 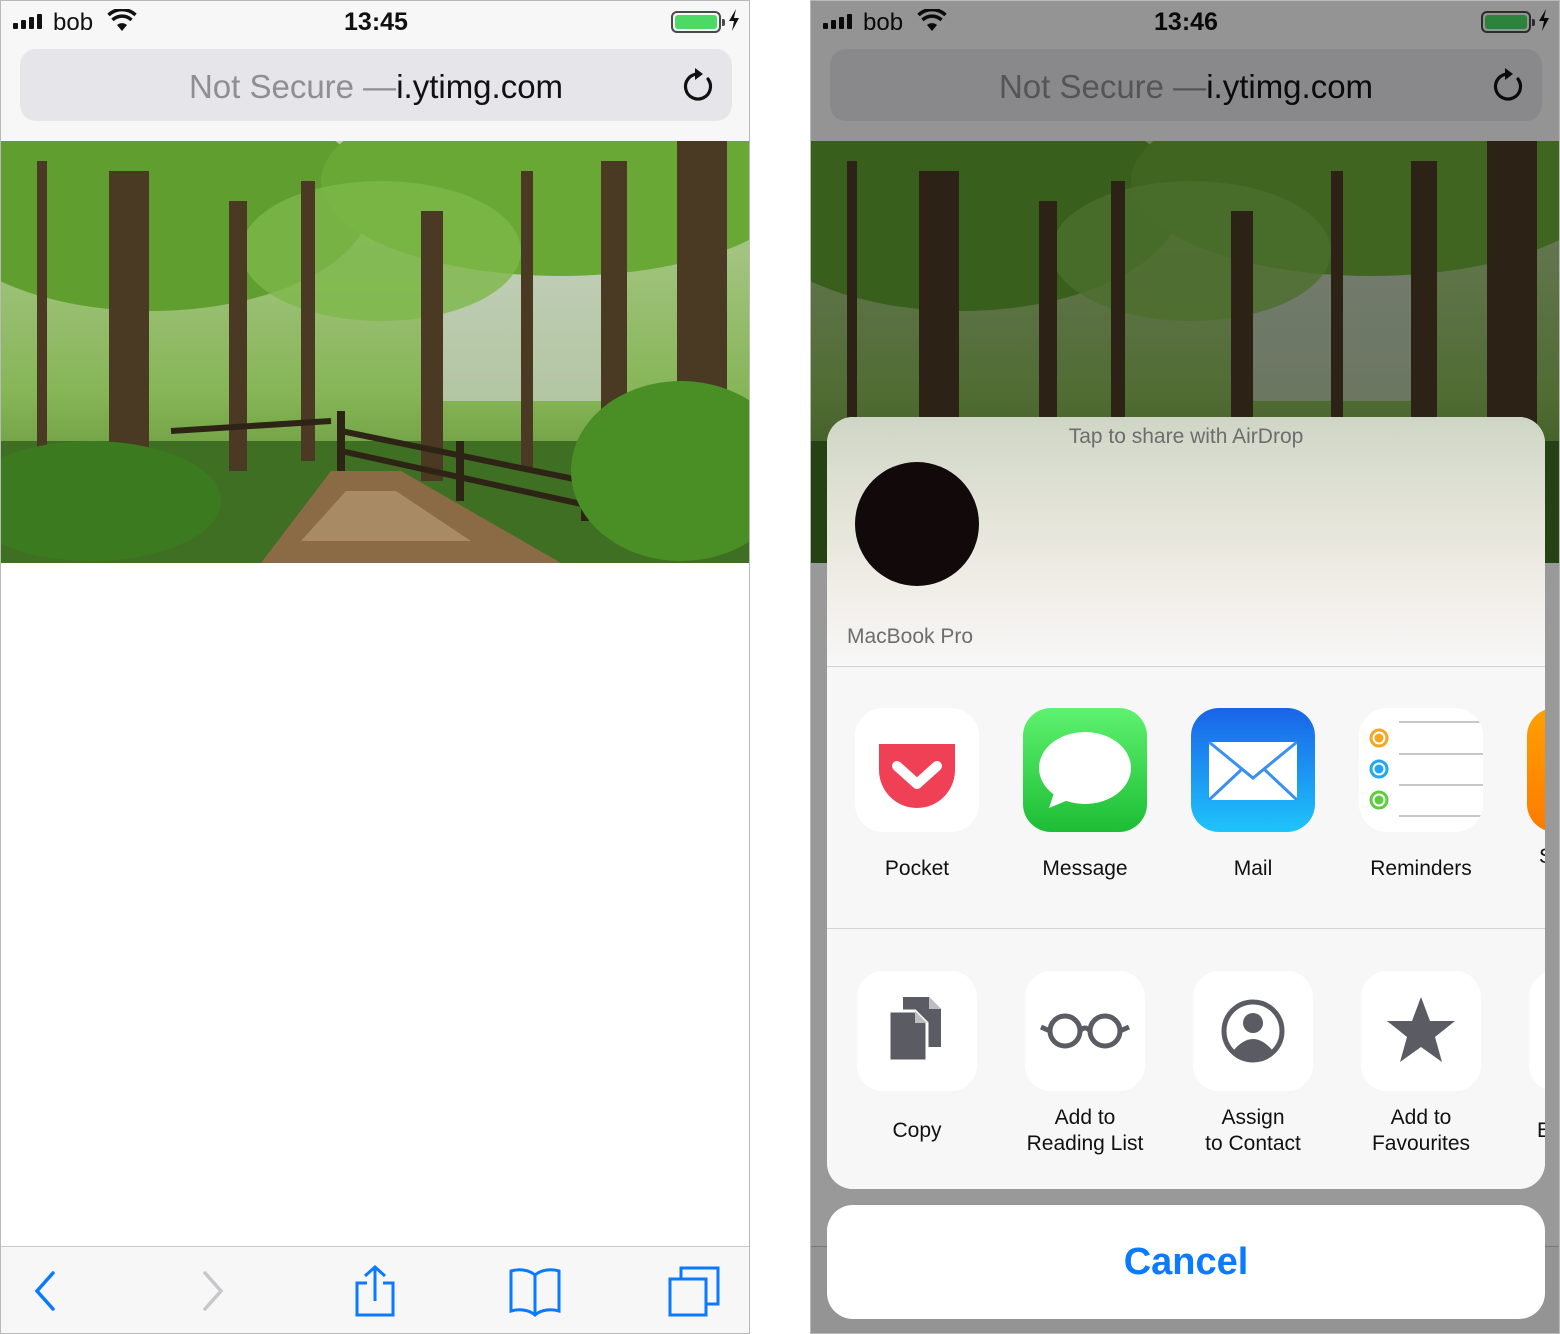 I want to click on app-label-partial: S, so click(x=1542, y=857).